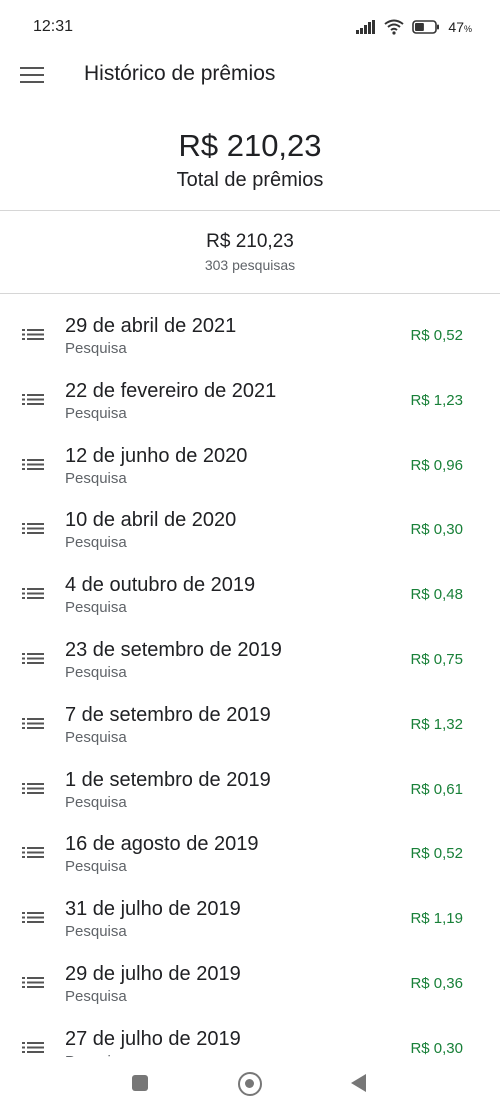 The image size is (500, 1111). Describe the element at coordinates (436, 400) in the screenshot. I see `row-amount: R$ 1,23` at that location.